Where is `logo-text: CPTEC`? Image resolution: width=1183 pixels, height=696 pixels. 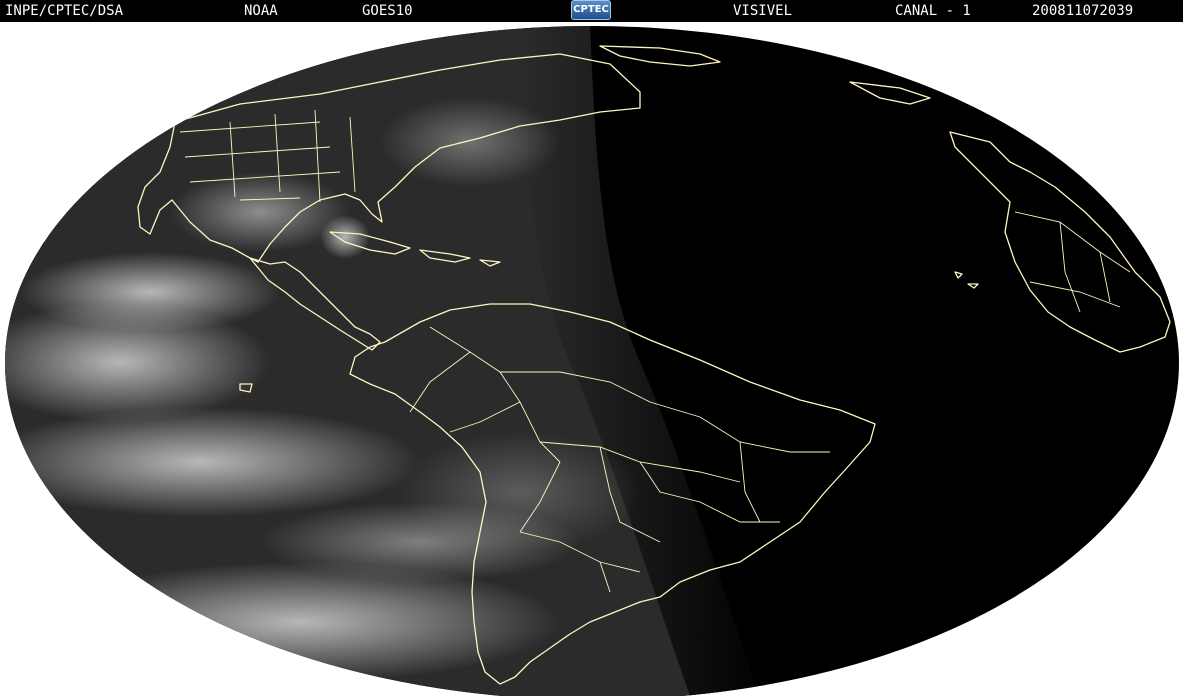
logo-text: CPTEC is located at coordinates (591, 9).